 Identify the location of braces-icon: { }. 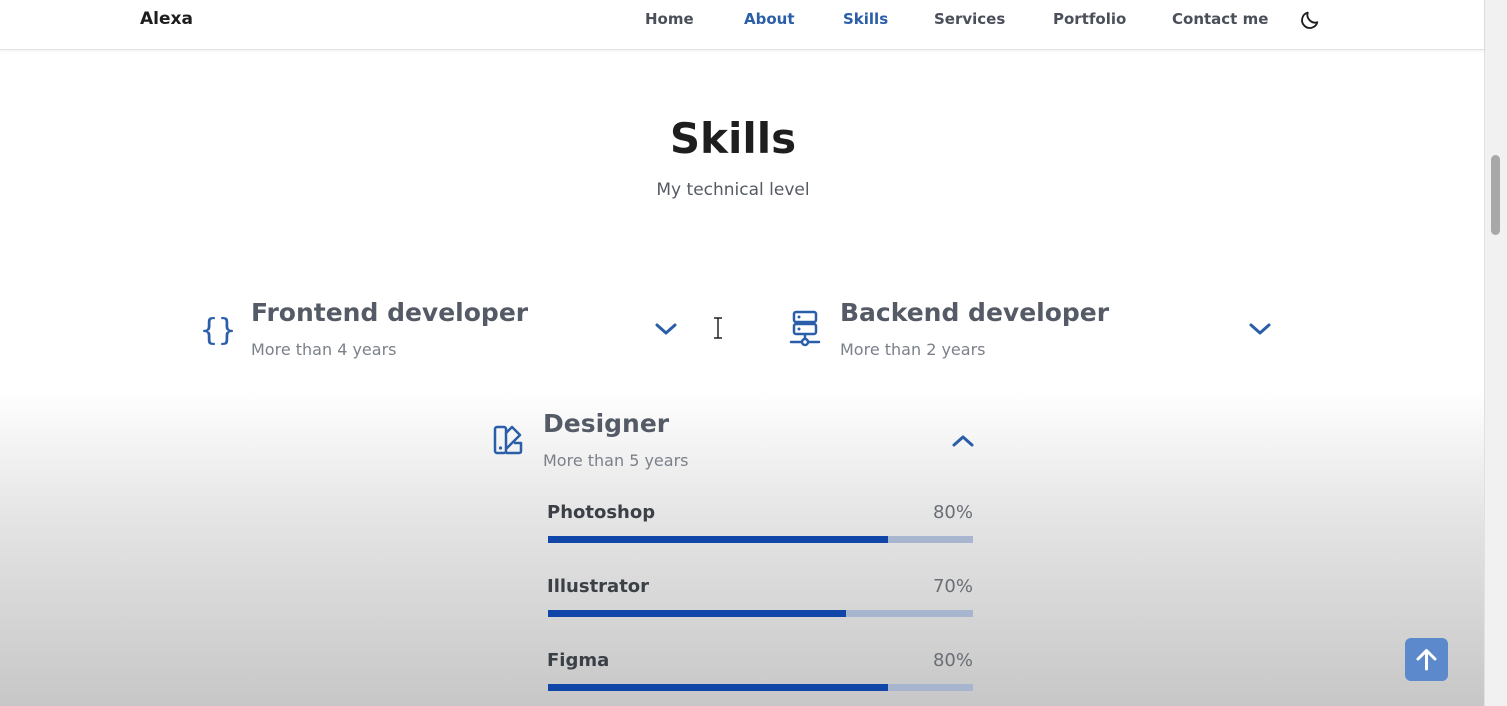
(217, 330).